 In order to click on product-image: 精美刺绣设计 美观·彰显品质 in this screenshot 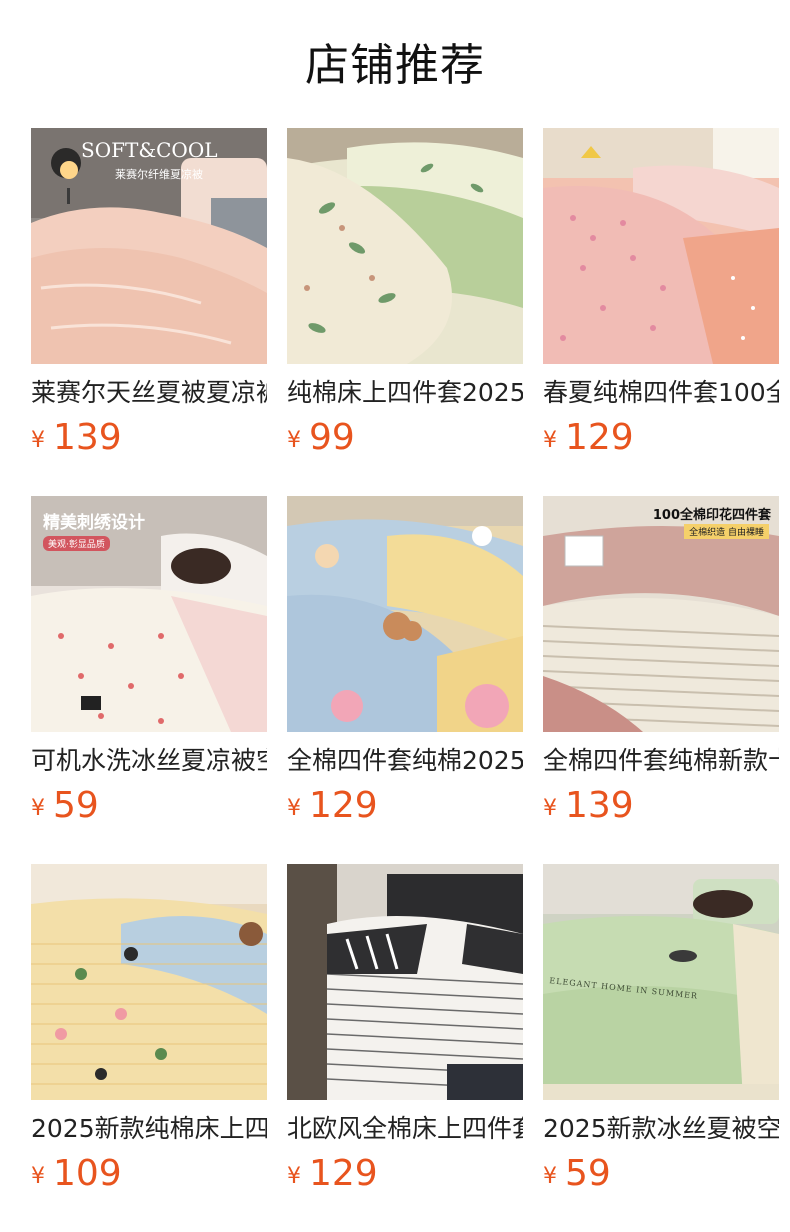, I will do `click(149, 614)`.